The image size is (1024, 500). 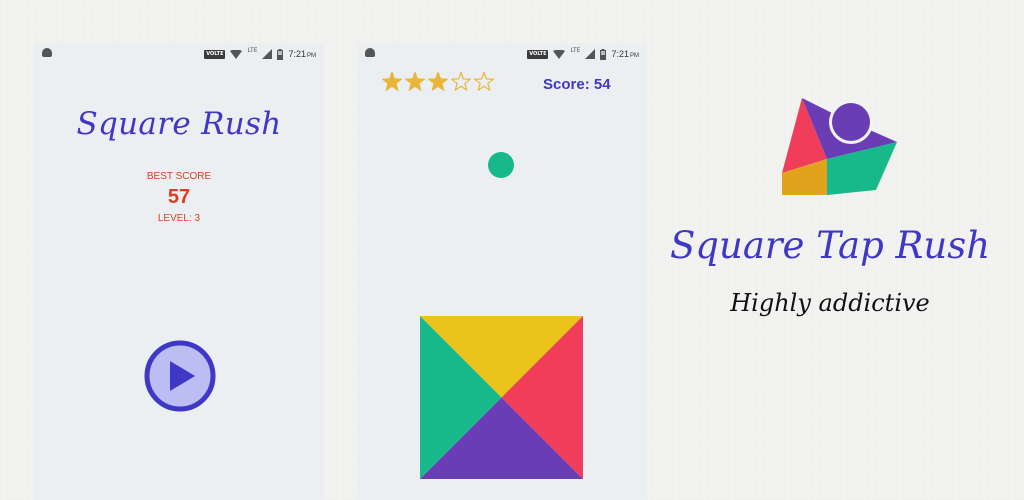 What do you see at coordinates (830, 245) in the screenshot?
I see `promo-title: Square Tap Rush` at bounding box center [830, 245].